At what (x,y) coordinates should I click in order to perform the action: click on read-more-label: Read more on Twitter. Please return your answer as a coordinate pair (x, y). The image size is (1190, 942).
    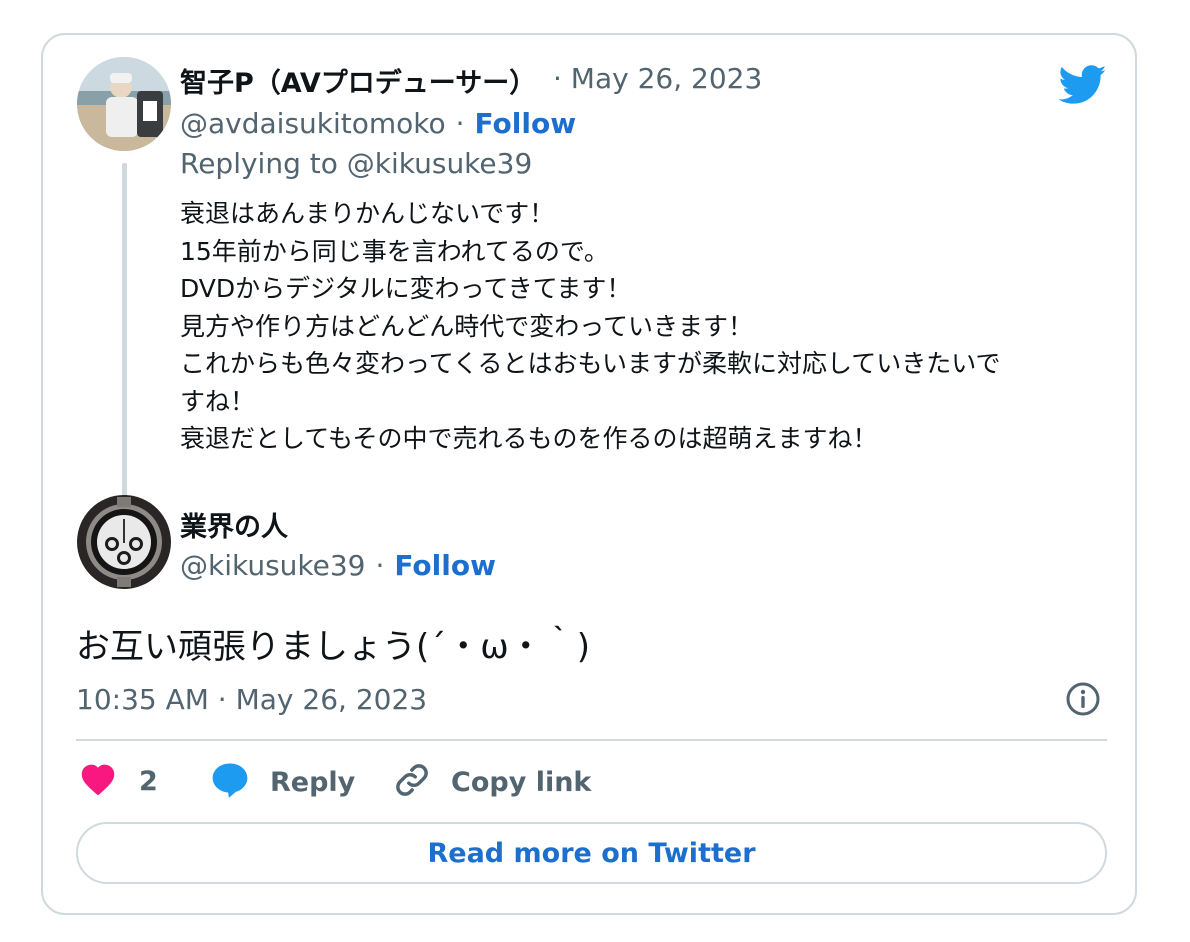
    Looking at the image, I should click on (591, 853).